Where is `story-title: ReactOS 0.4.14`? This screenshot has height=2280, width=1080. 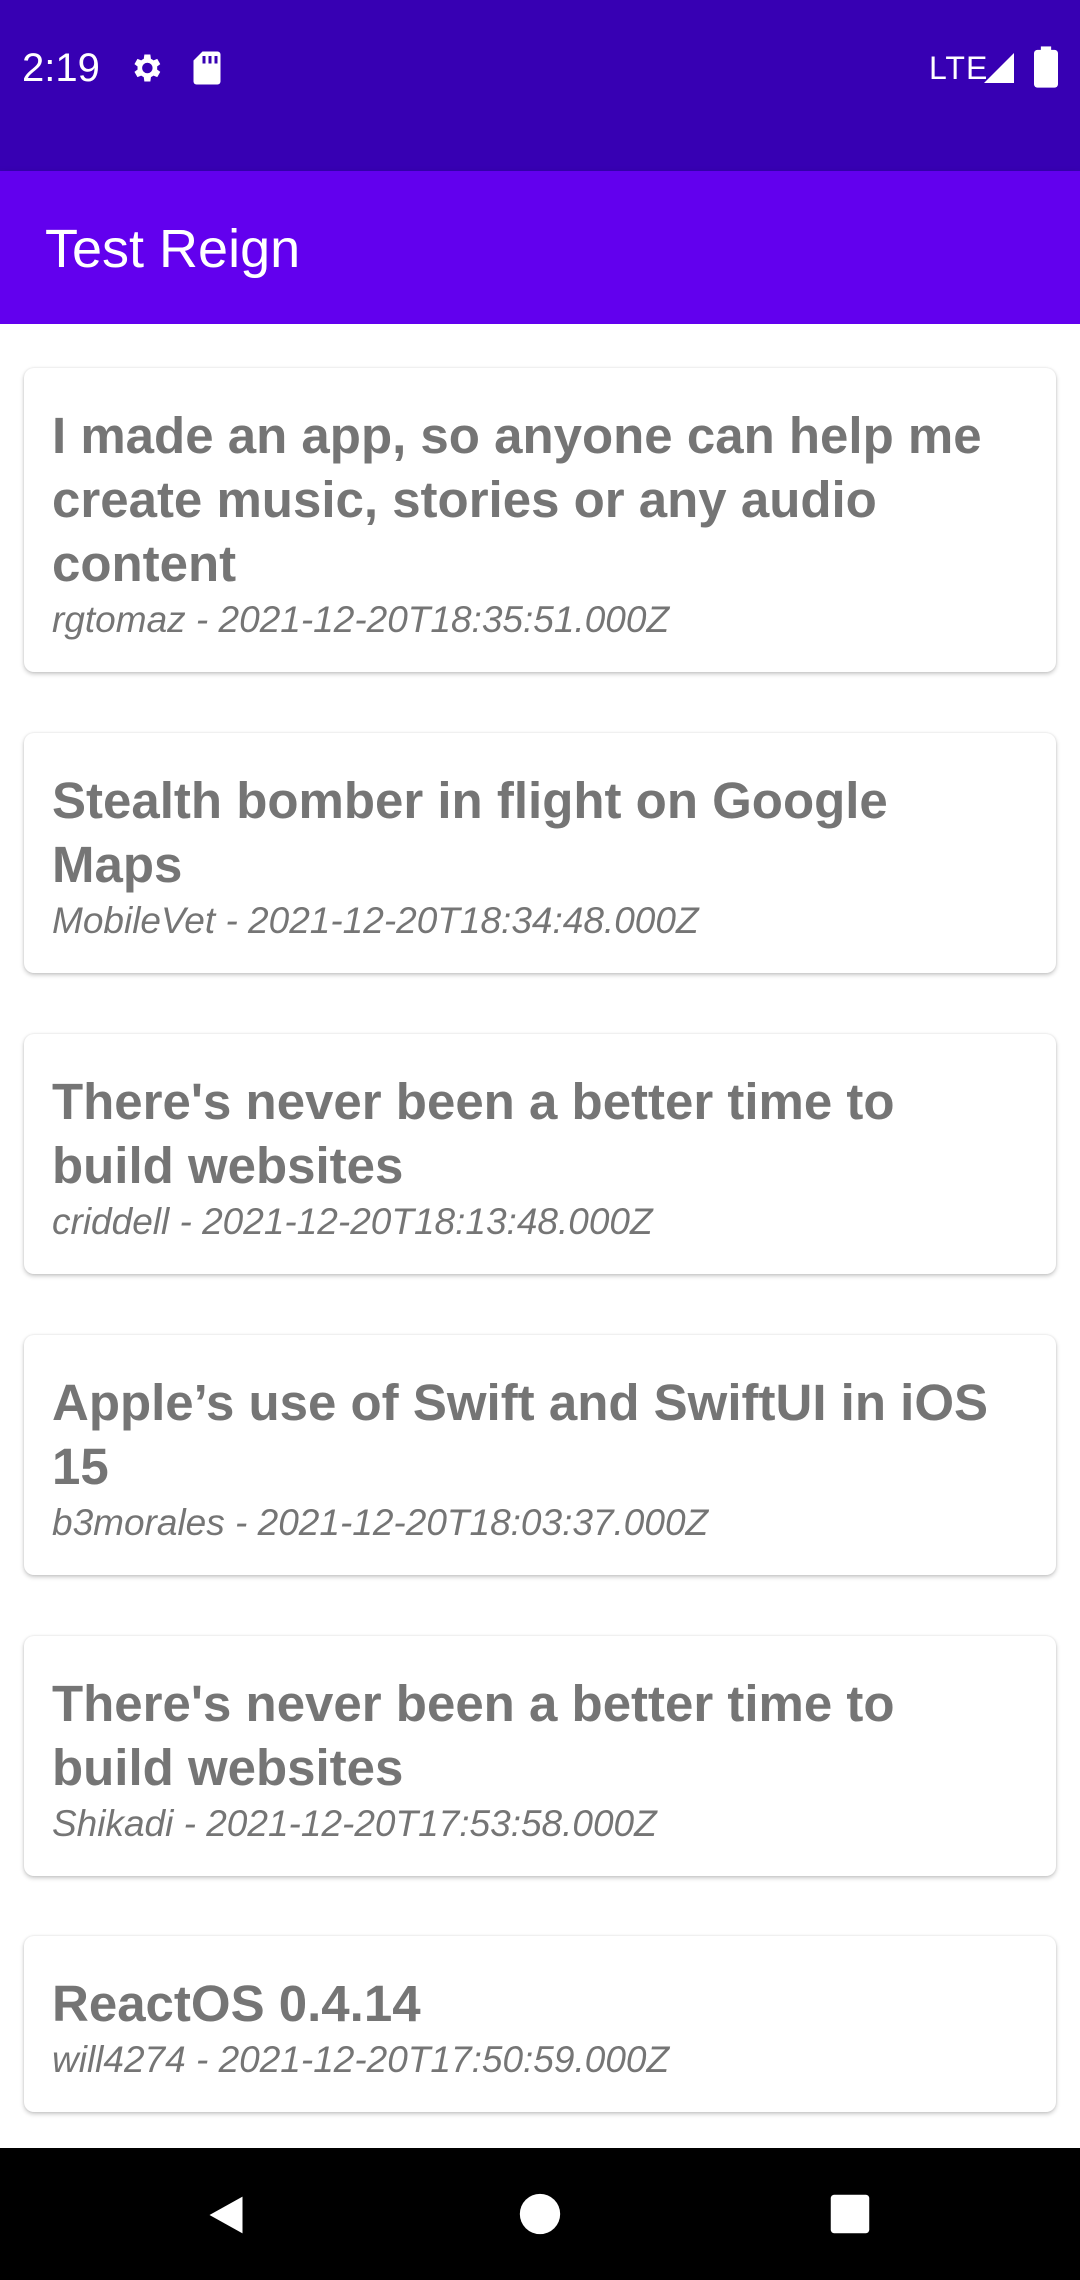 story-title: ReactOS 0.4.14 is located at coordinates (236, 2003).